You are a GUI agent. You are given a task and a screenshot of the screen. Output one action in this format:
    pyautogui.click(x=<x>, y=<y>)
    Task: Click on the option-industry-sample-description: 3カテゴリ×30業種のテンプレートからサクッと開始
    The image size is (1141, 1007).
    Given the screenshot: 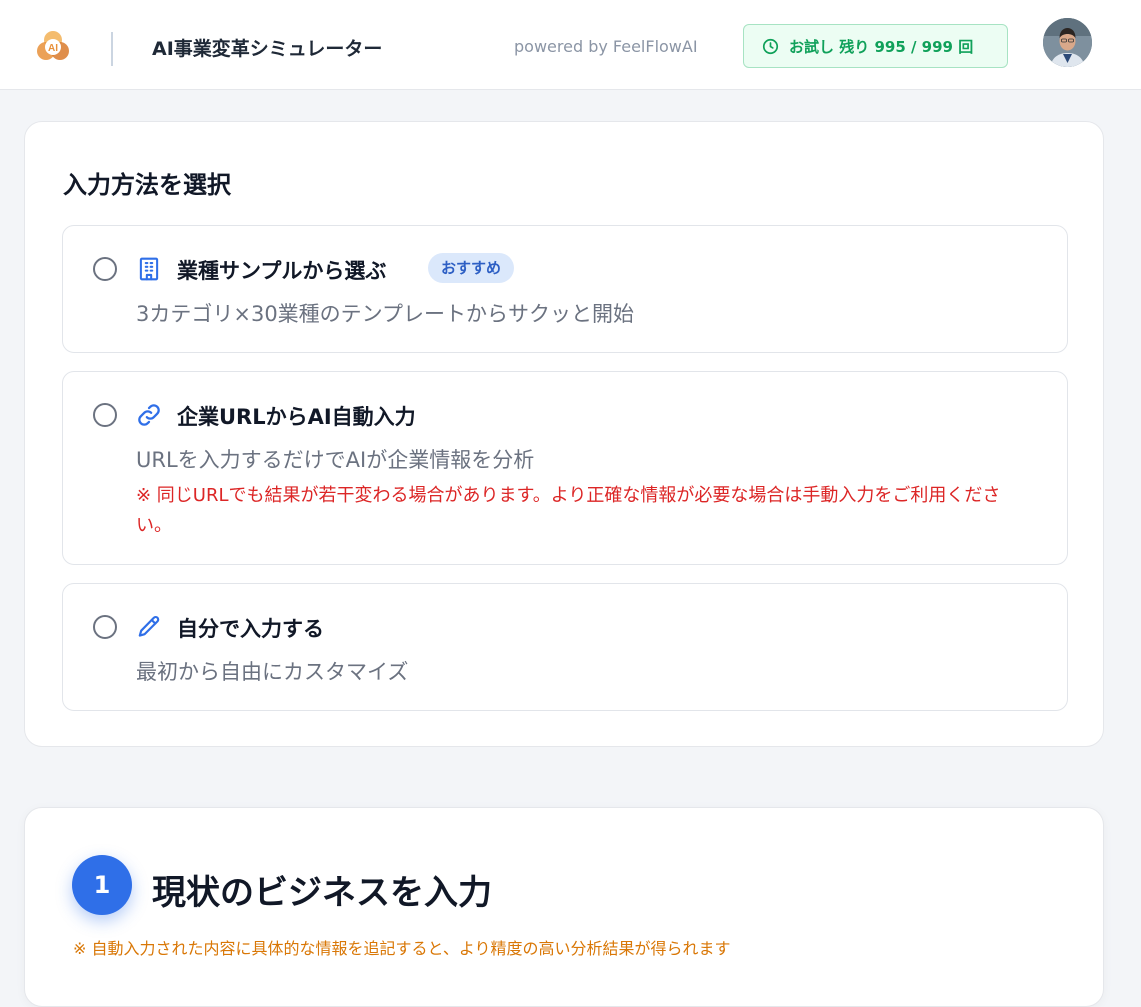 What is the action you would take?
    pyautogui.click(x=385, y=314)
    